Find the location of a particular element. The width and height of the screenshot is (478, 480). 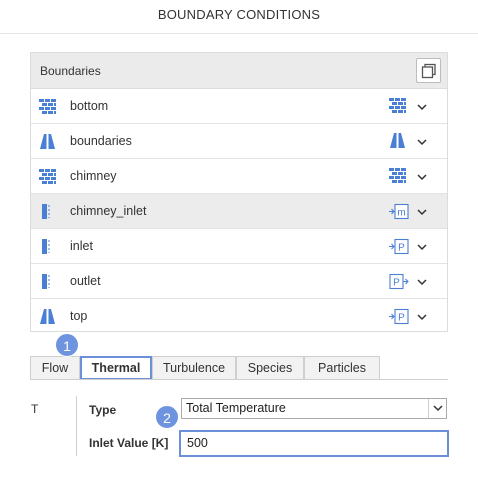

boundary-name: outlet is located at coordinates (85, 281).